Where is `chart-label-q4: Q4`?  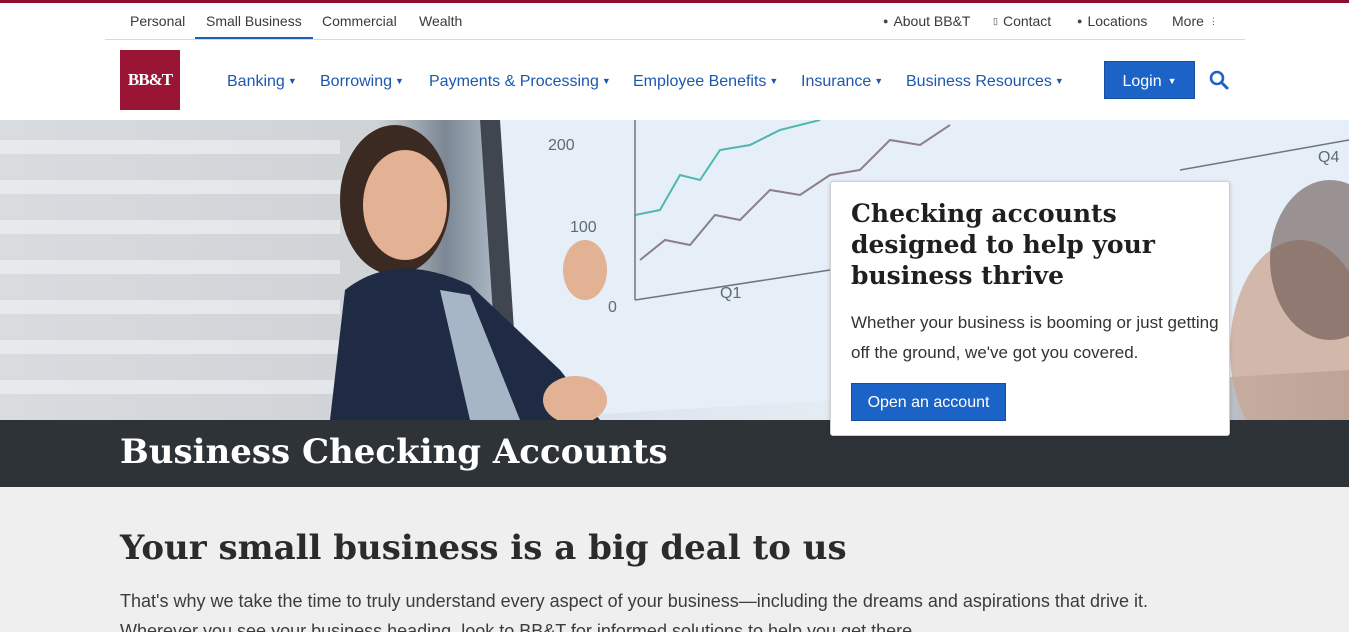
chart-label-q4: Q4 is located at coordinates (1328, 157).